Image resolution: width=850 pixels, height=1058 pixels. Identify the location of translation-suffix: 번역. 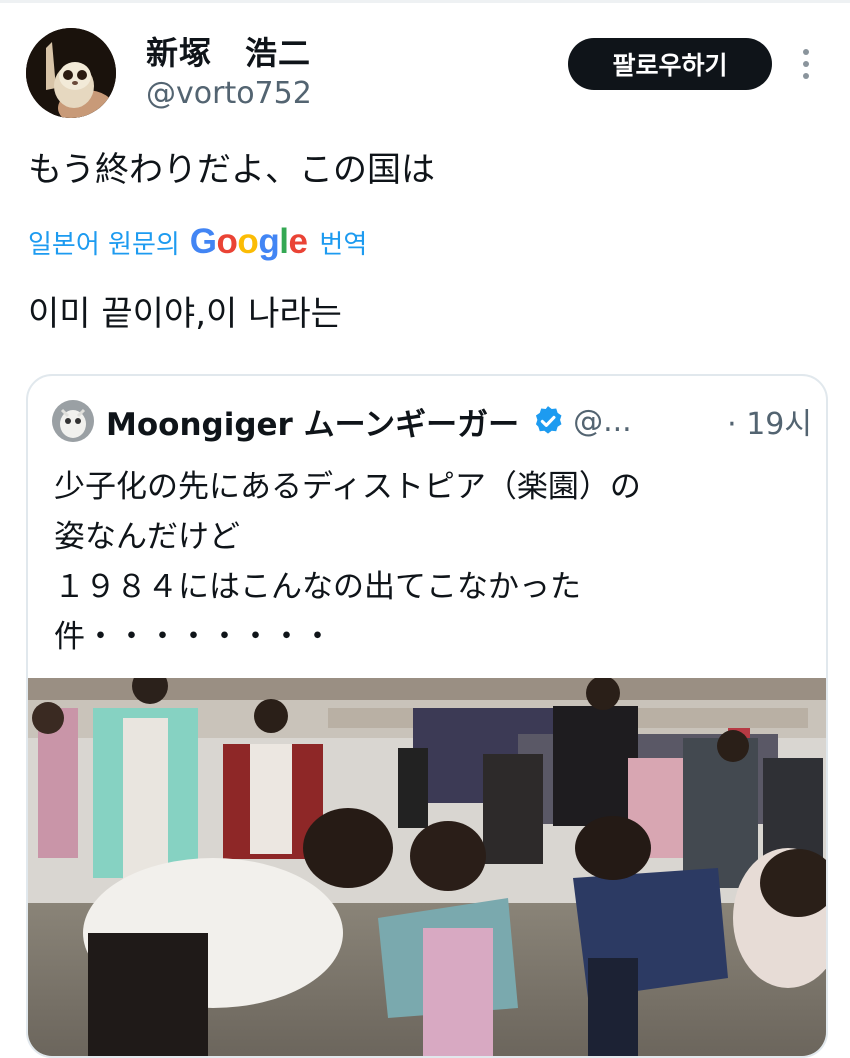
(343, 244).